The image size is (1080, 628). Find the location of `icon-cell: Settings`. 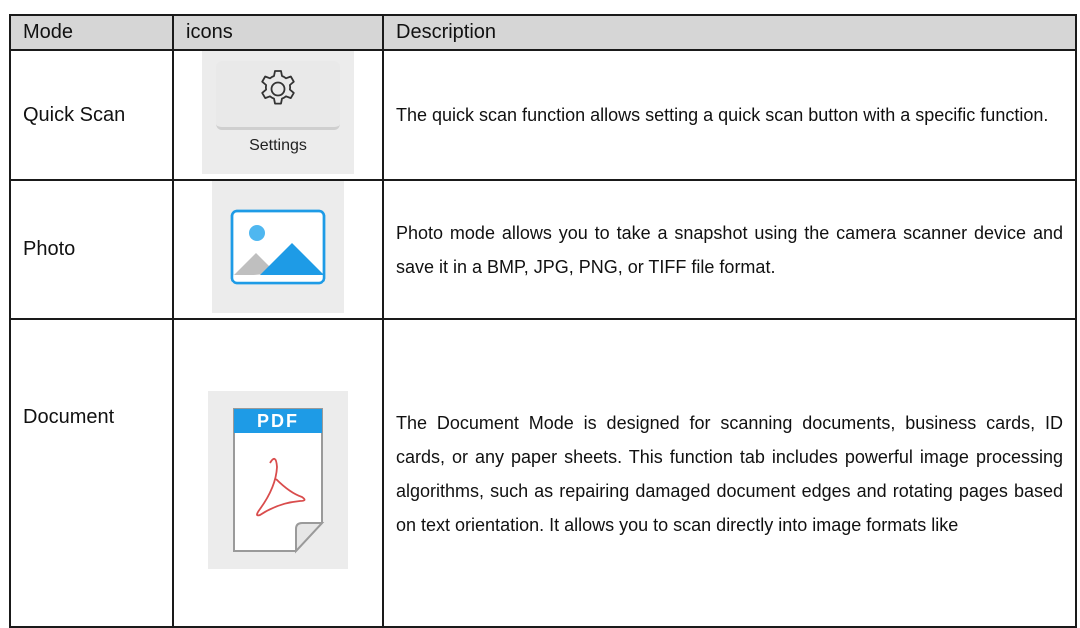

icon-cell: Settings is located at coordinates (278, 115).